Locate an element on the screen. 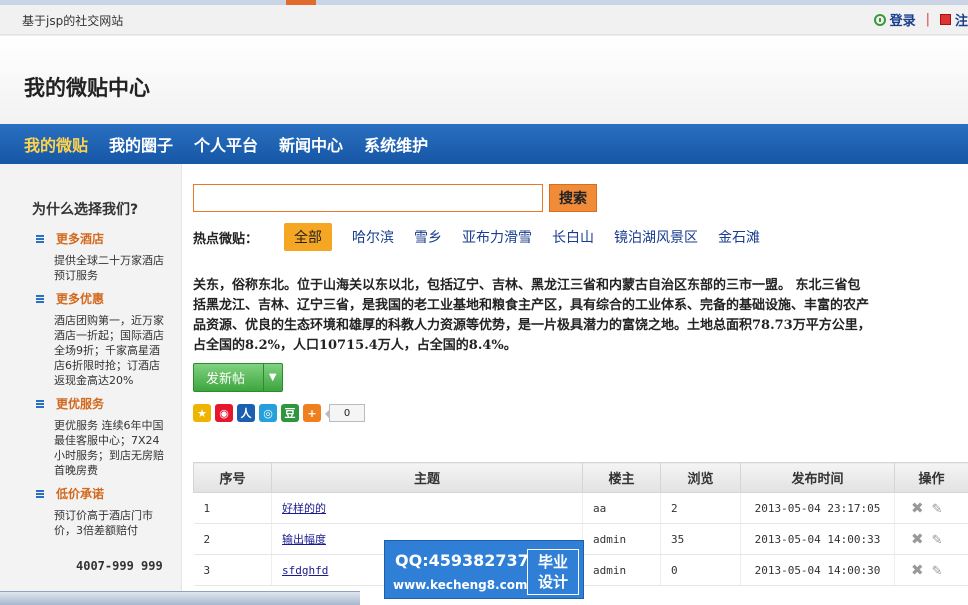 The height and width of the screenshot is (605, 968). search-input is located at coordinates (368, 198).